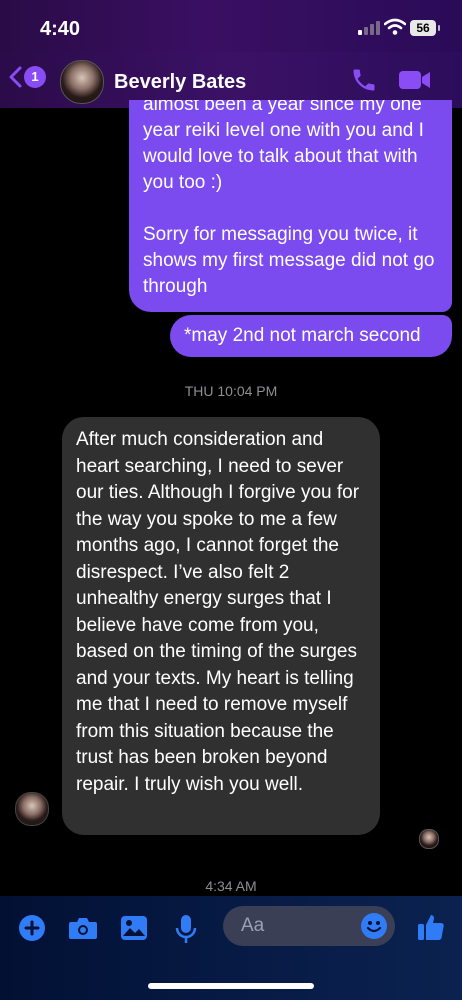  I want to click on microphone-icon, so click(186, 929).